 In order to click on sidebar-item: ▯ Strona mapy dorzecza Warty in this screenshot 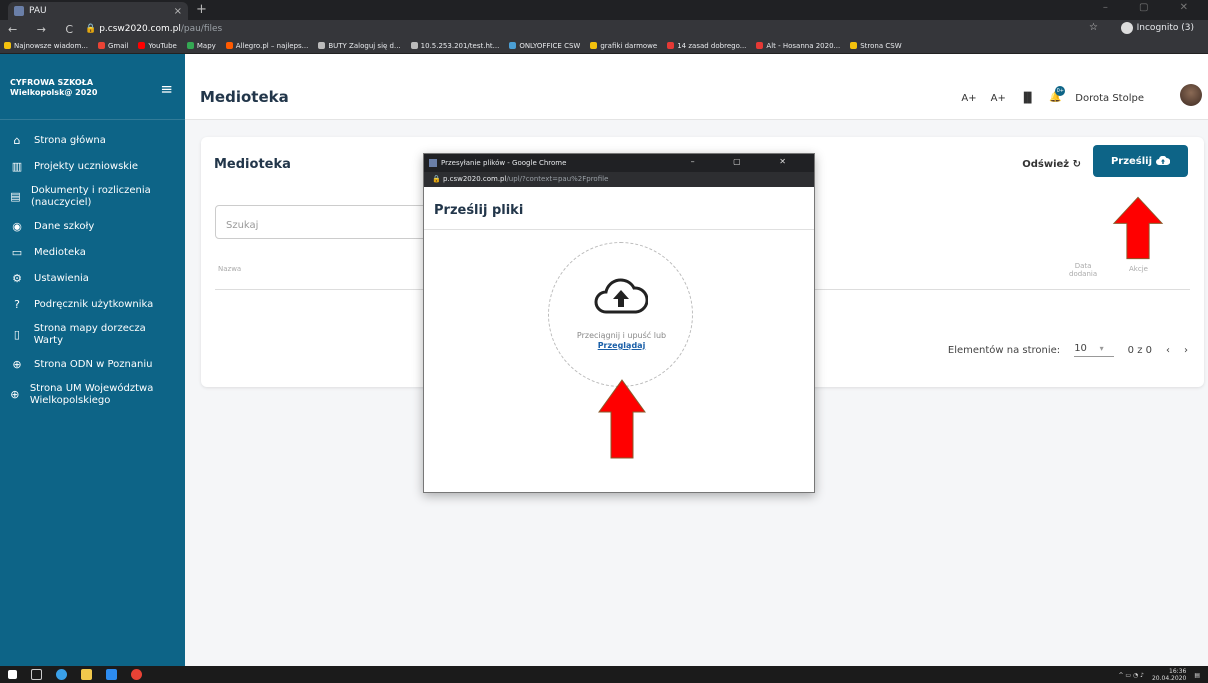, I will do `click(92, 335)`.